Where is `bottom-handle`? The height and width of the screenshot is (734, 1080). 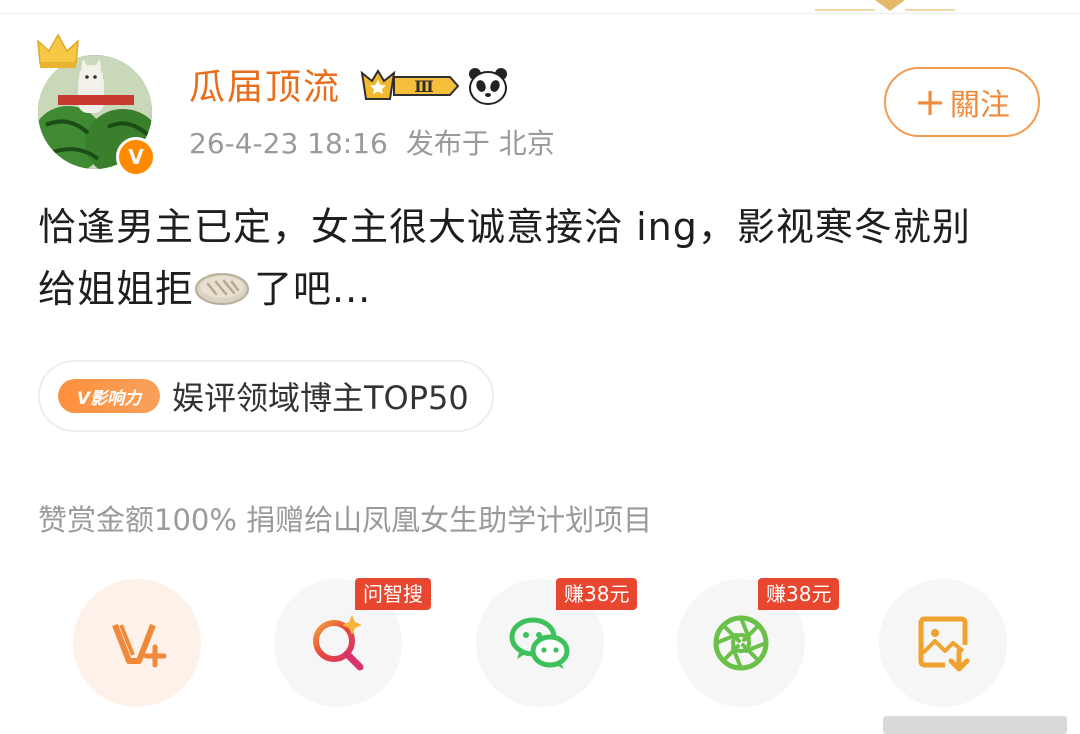 bottom-handle is located at coordinates (975, 725).